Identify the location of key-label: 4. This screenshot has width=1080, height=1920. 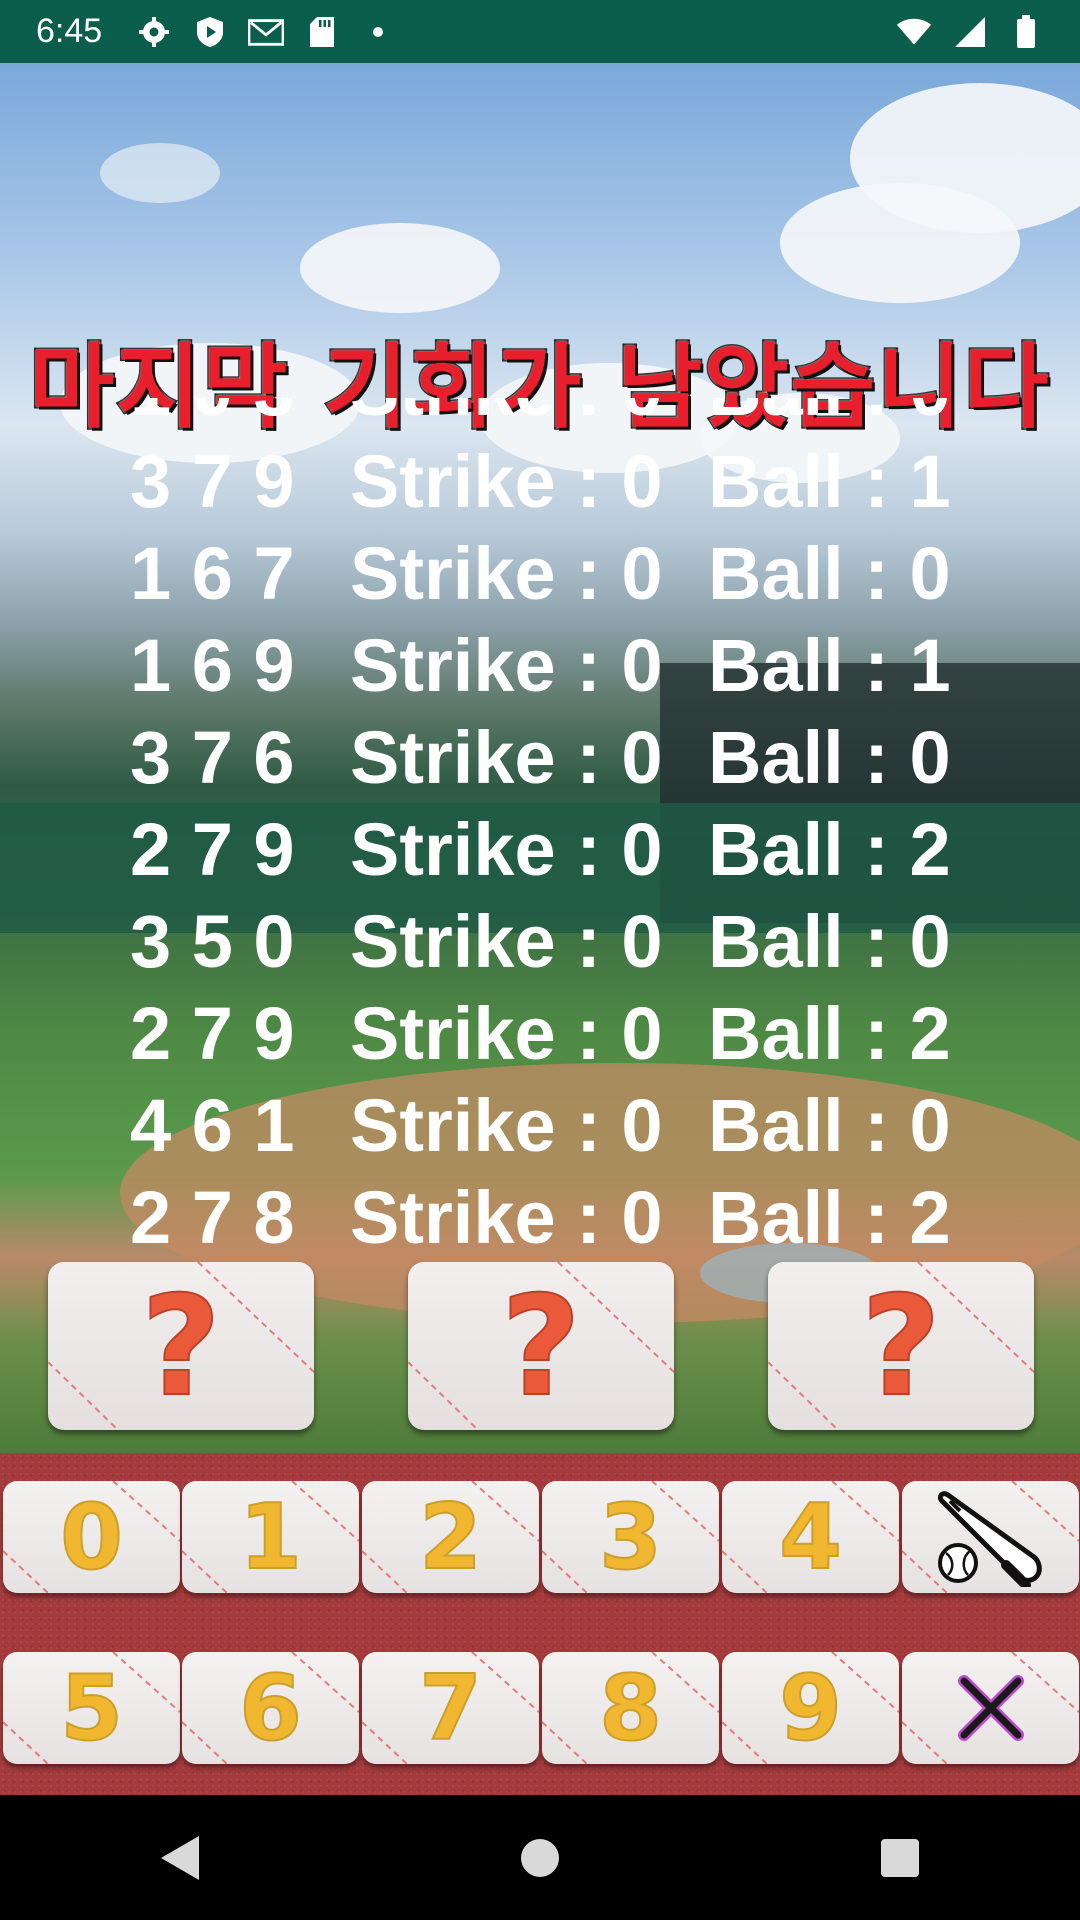
(810, 1537).